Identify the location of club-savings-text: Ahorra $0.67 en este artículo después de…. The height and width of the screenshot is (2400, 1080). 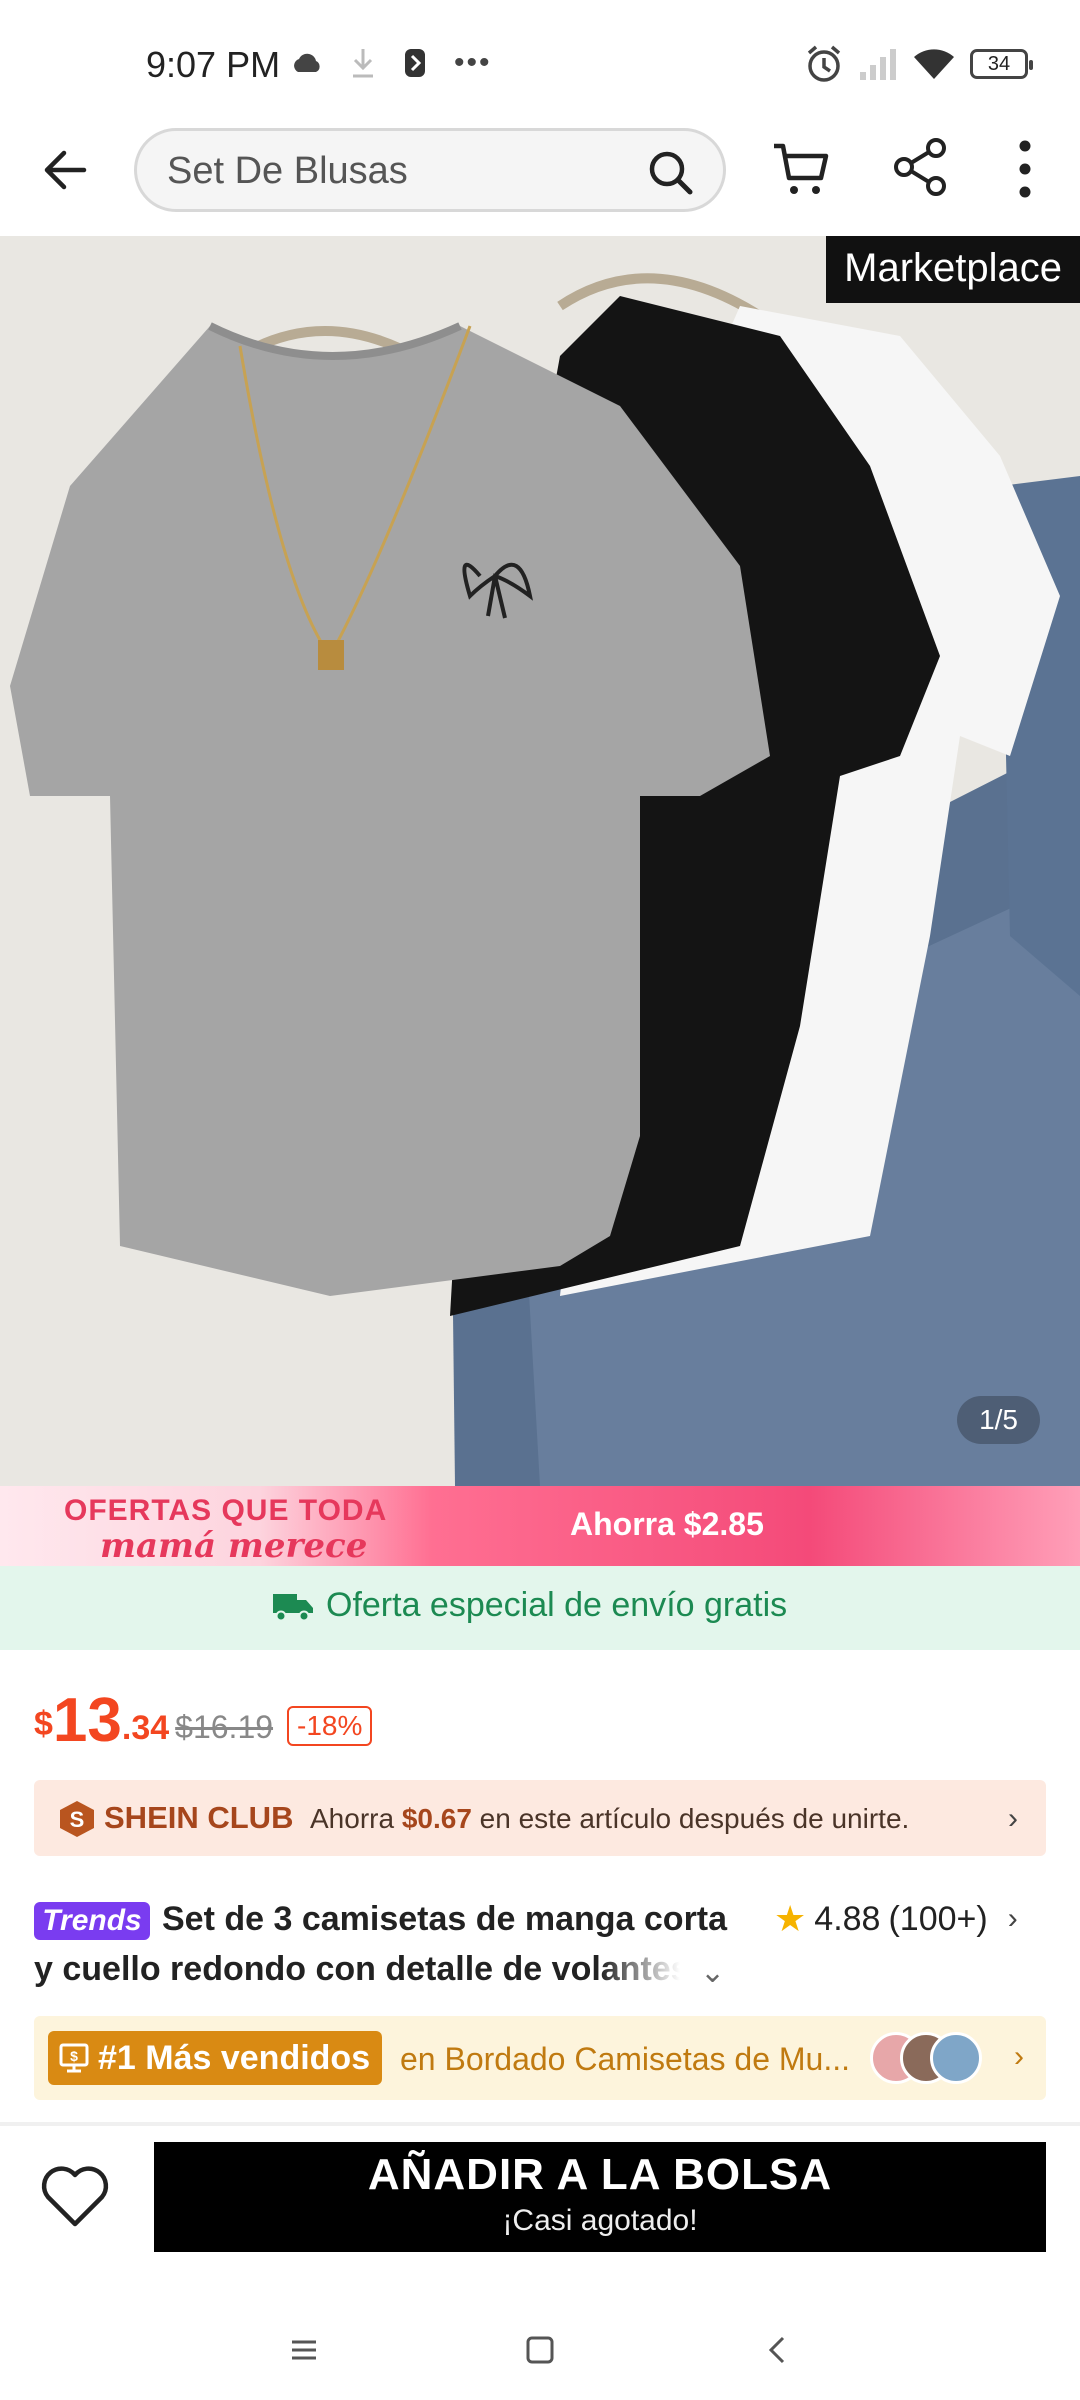
(609, 1819).